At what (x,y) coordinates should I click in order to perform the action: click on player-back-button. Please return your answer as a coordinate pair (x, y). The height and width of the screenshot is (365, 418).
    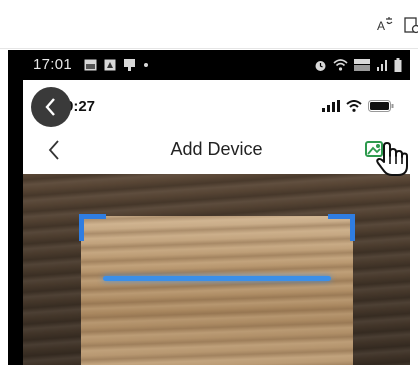
    Looking at the image, I should click on (51, 107).